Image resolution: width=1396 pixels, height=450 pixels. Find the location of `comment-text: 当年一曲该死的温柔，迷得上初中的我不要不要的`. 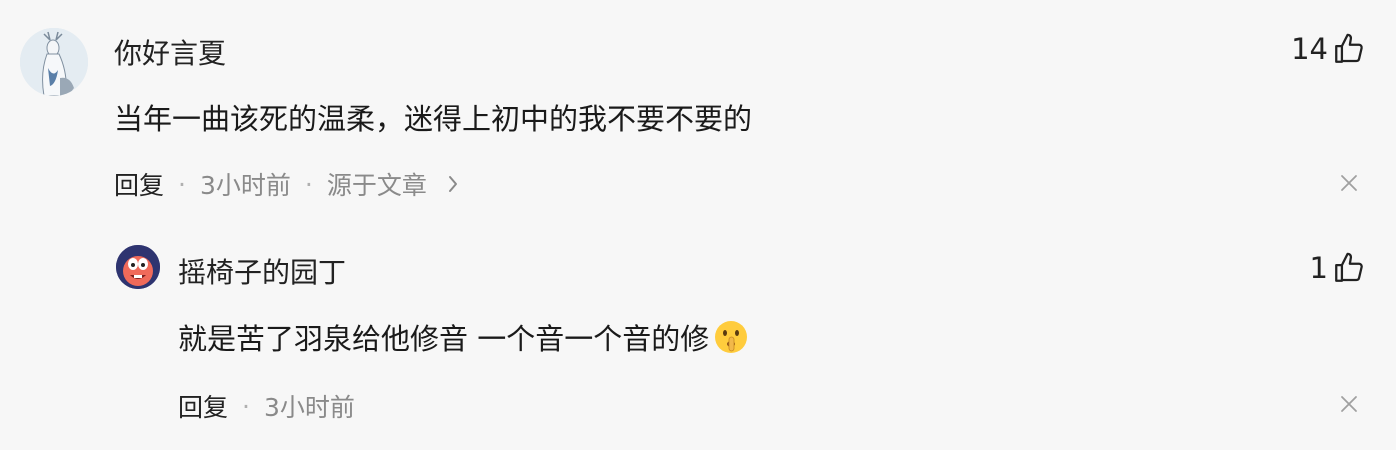

comment-text: 当年一曲该死的温柔，迷得上初中的我不要不要的 is located at coordinates (433, 119).